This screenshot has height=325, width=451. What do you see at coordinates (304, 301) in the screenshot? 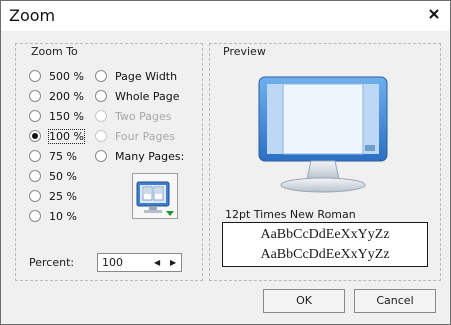
I see `ok-button: OK` at bounding box center [304, 301].